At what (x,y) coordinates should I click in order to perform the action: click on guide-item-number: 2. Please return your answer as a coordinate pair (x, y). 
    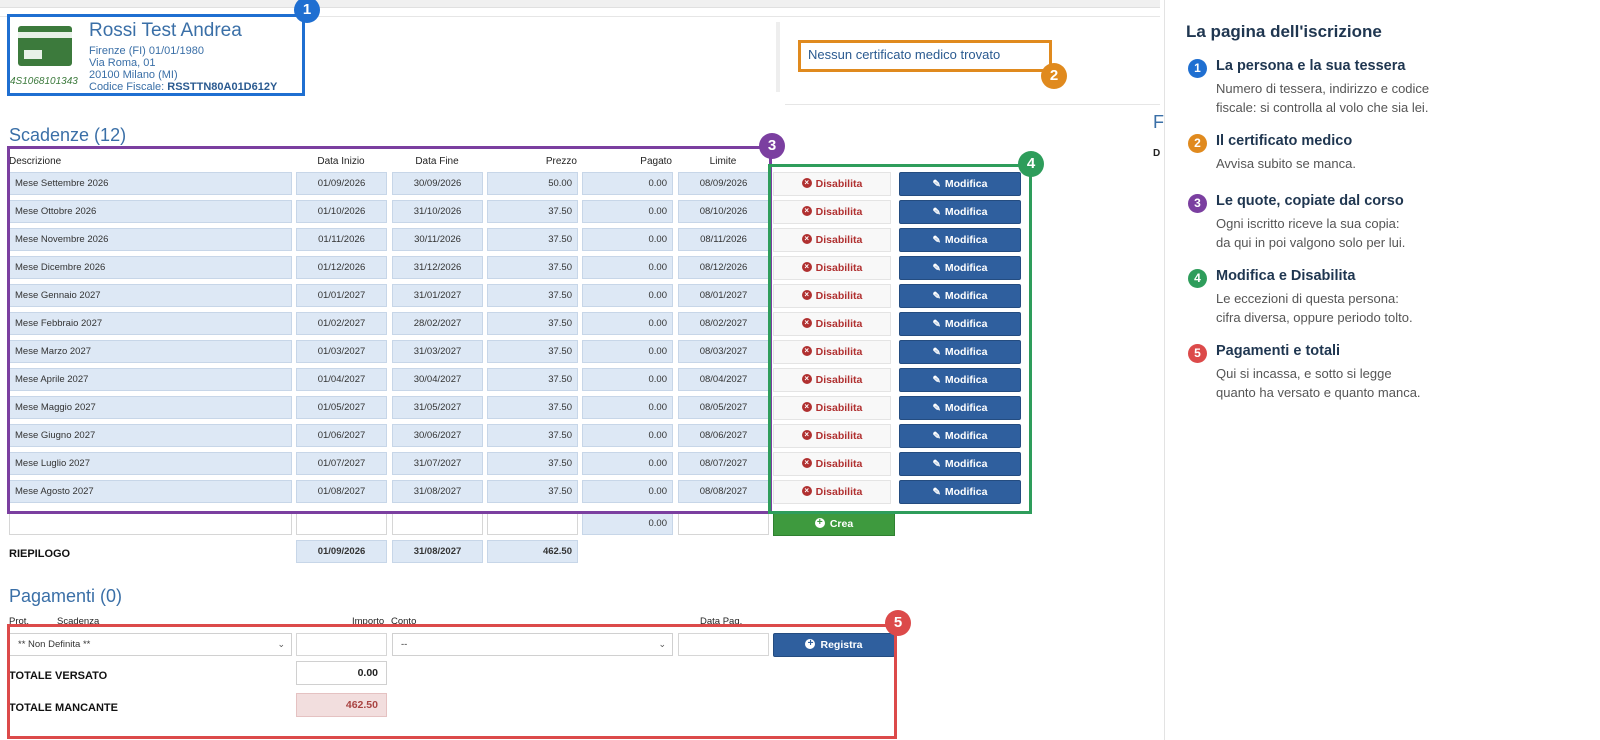
    Looking at the image, I should click on (1197, 143).